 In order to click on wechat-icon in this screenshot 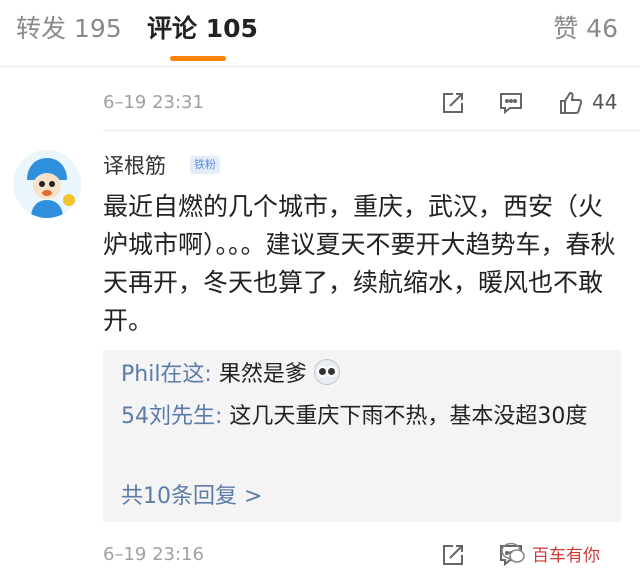, I will do `click(513, 552)`.